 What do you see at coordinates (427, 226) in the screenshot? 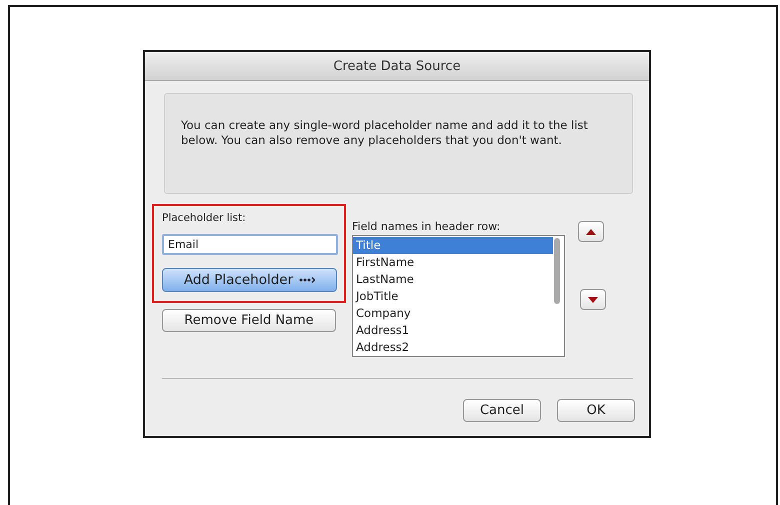
I see `list-label: Field names in header row:` at bounding box center [427, 226].